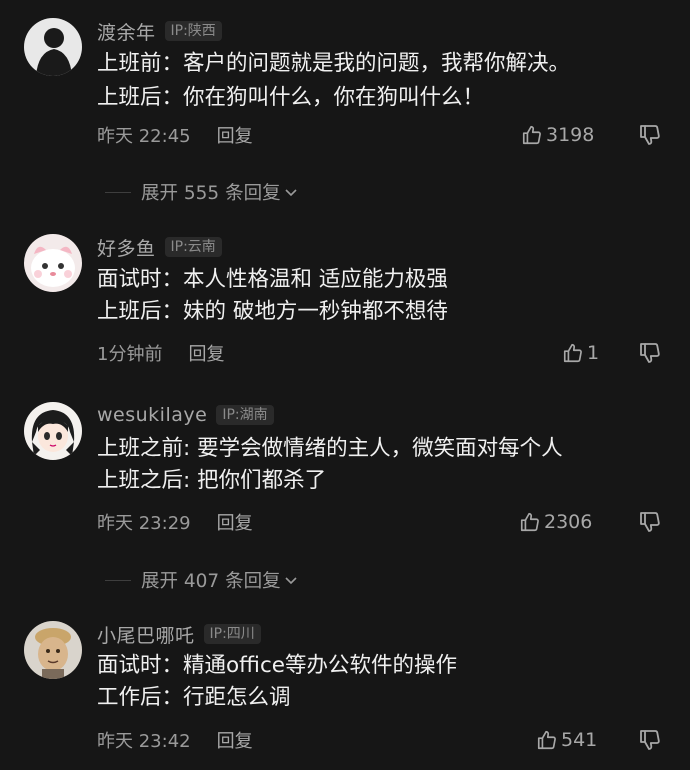 Image resolution: width=690 pixels, height=770 pixels. I want to click on like-count: 3198, so click(570, 135).